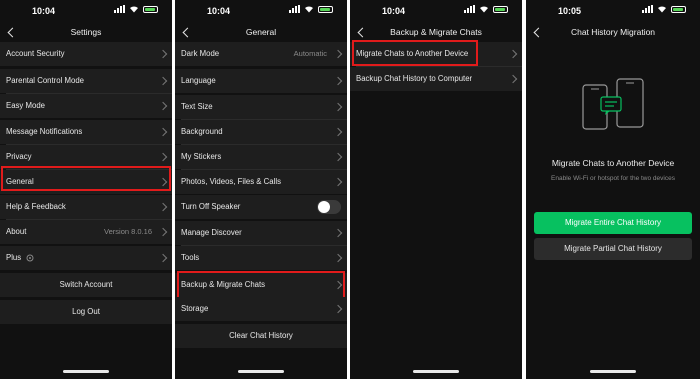 The image size is (700, 379). I want to click on nav-bar: Chat History Migration, so click(613, 32).